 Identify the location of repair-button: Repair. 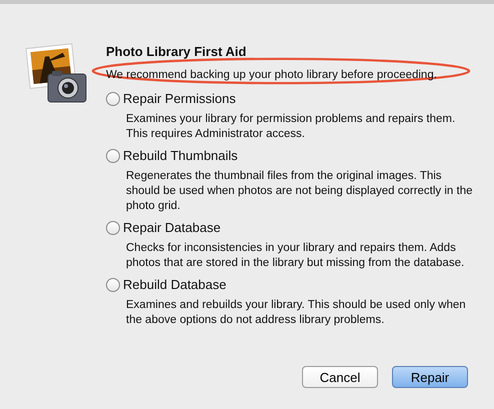
(430, 377).